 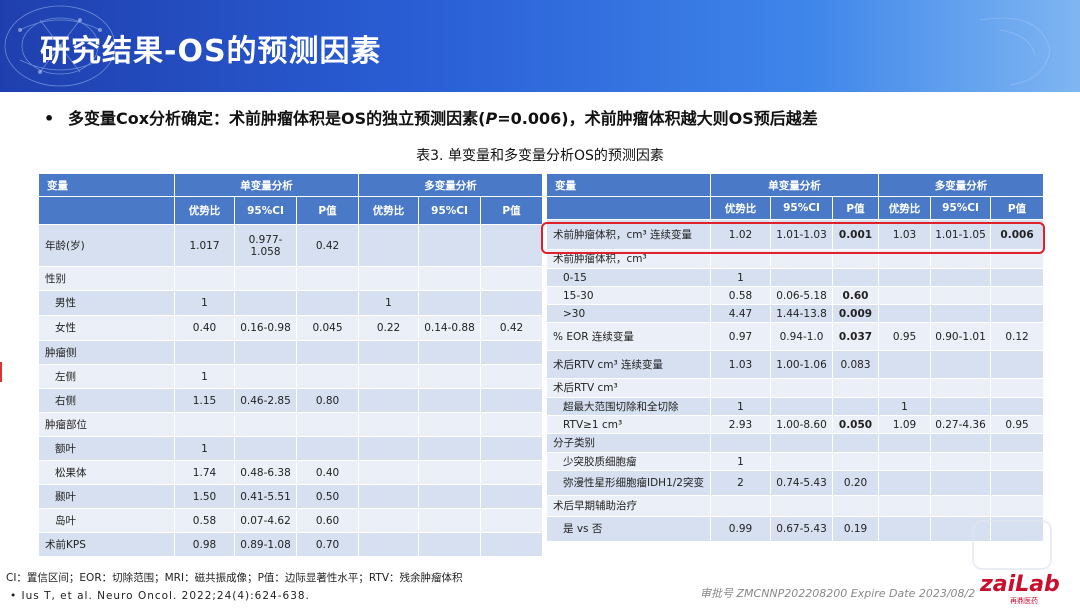 What do you see at coordinates (628, 529) in the screenshot?
I see `variable-cell: 是 vs 否` at bounding box center [628, 529].